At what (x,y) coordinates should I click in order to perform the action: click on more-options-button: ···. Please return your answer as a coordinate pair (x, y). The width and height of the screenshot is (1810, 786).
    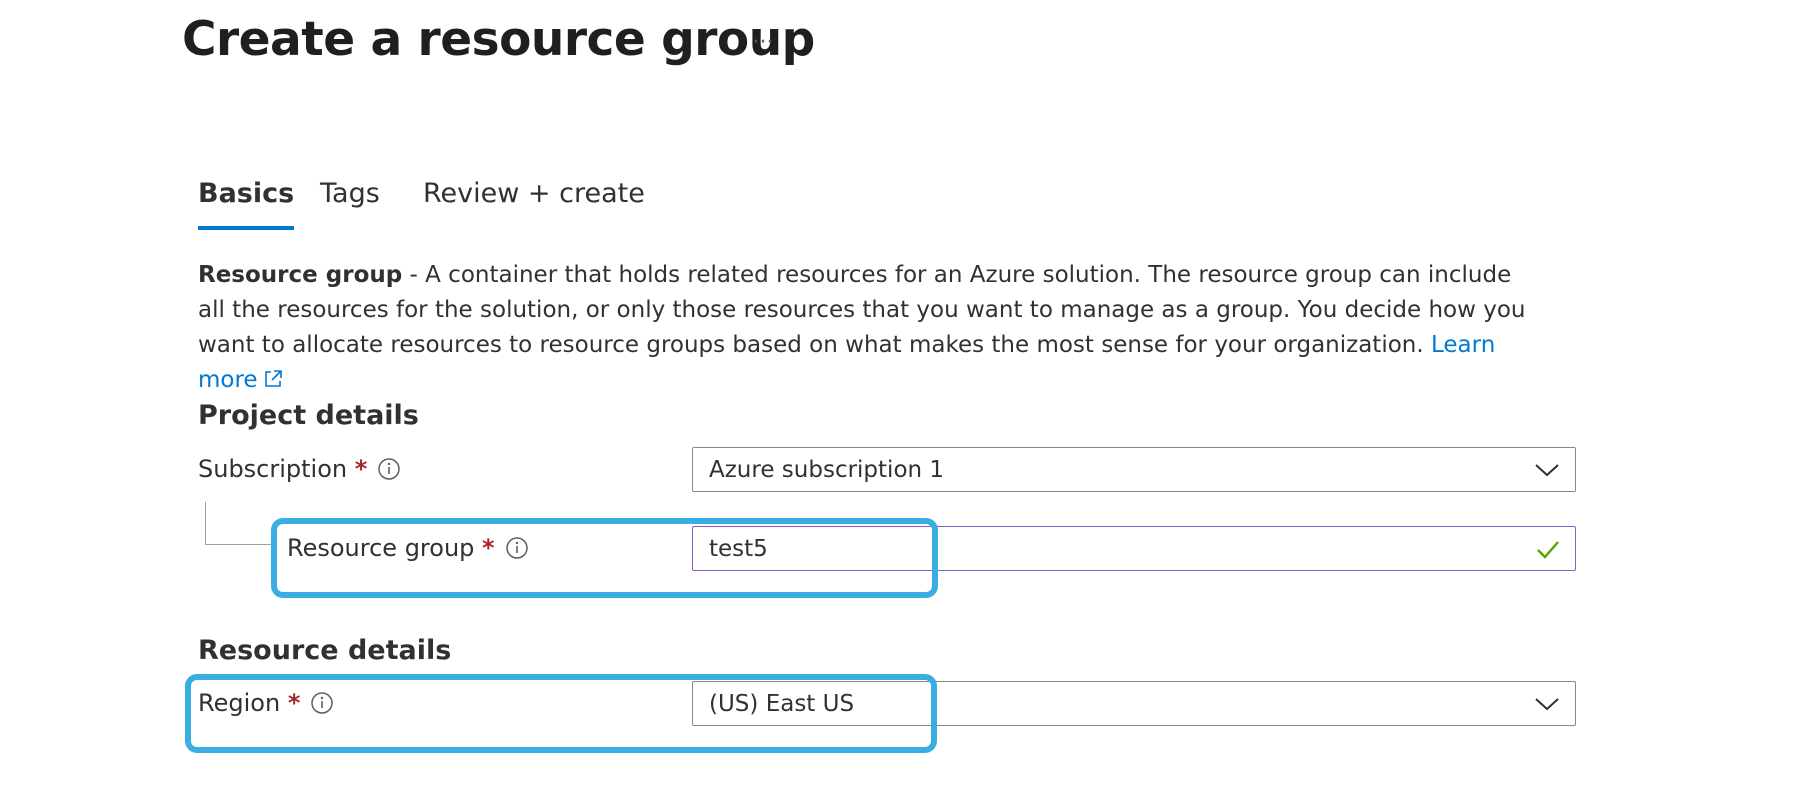
    Looking at the image, I should click on (763, 42).